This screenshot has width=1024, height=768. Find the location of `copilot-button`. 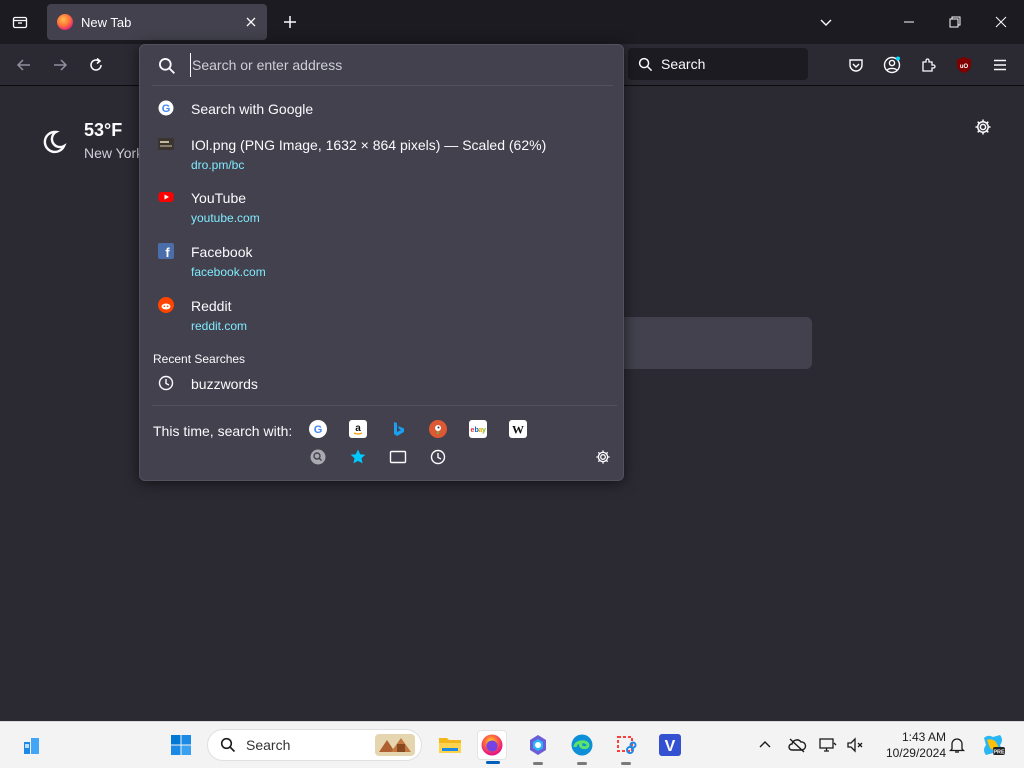

copilot-button is located at coordinates (538, 747).